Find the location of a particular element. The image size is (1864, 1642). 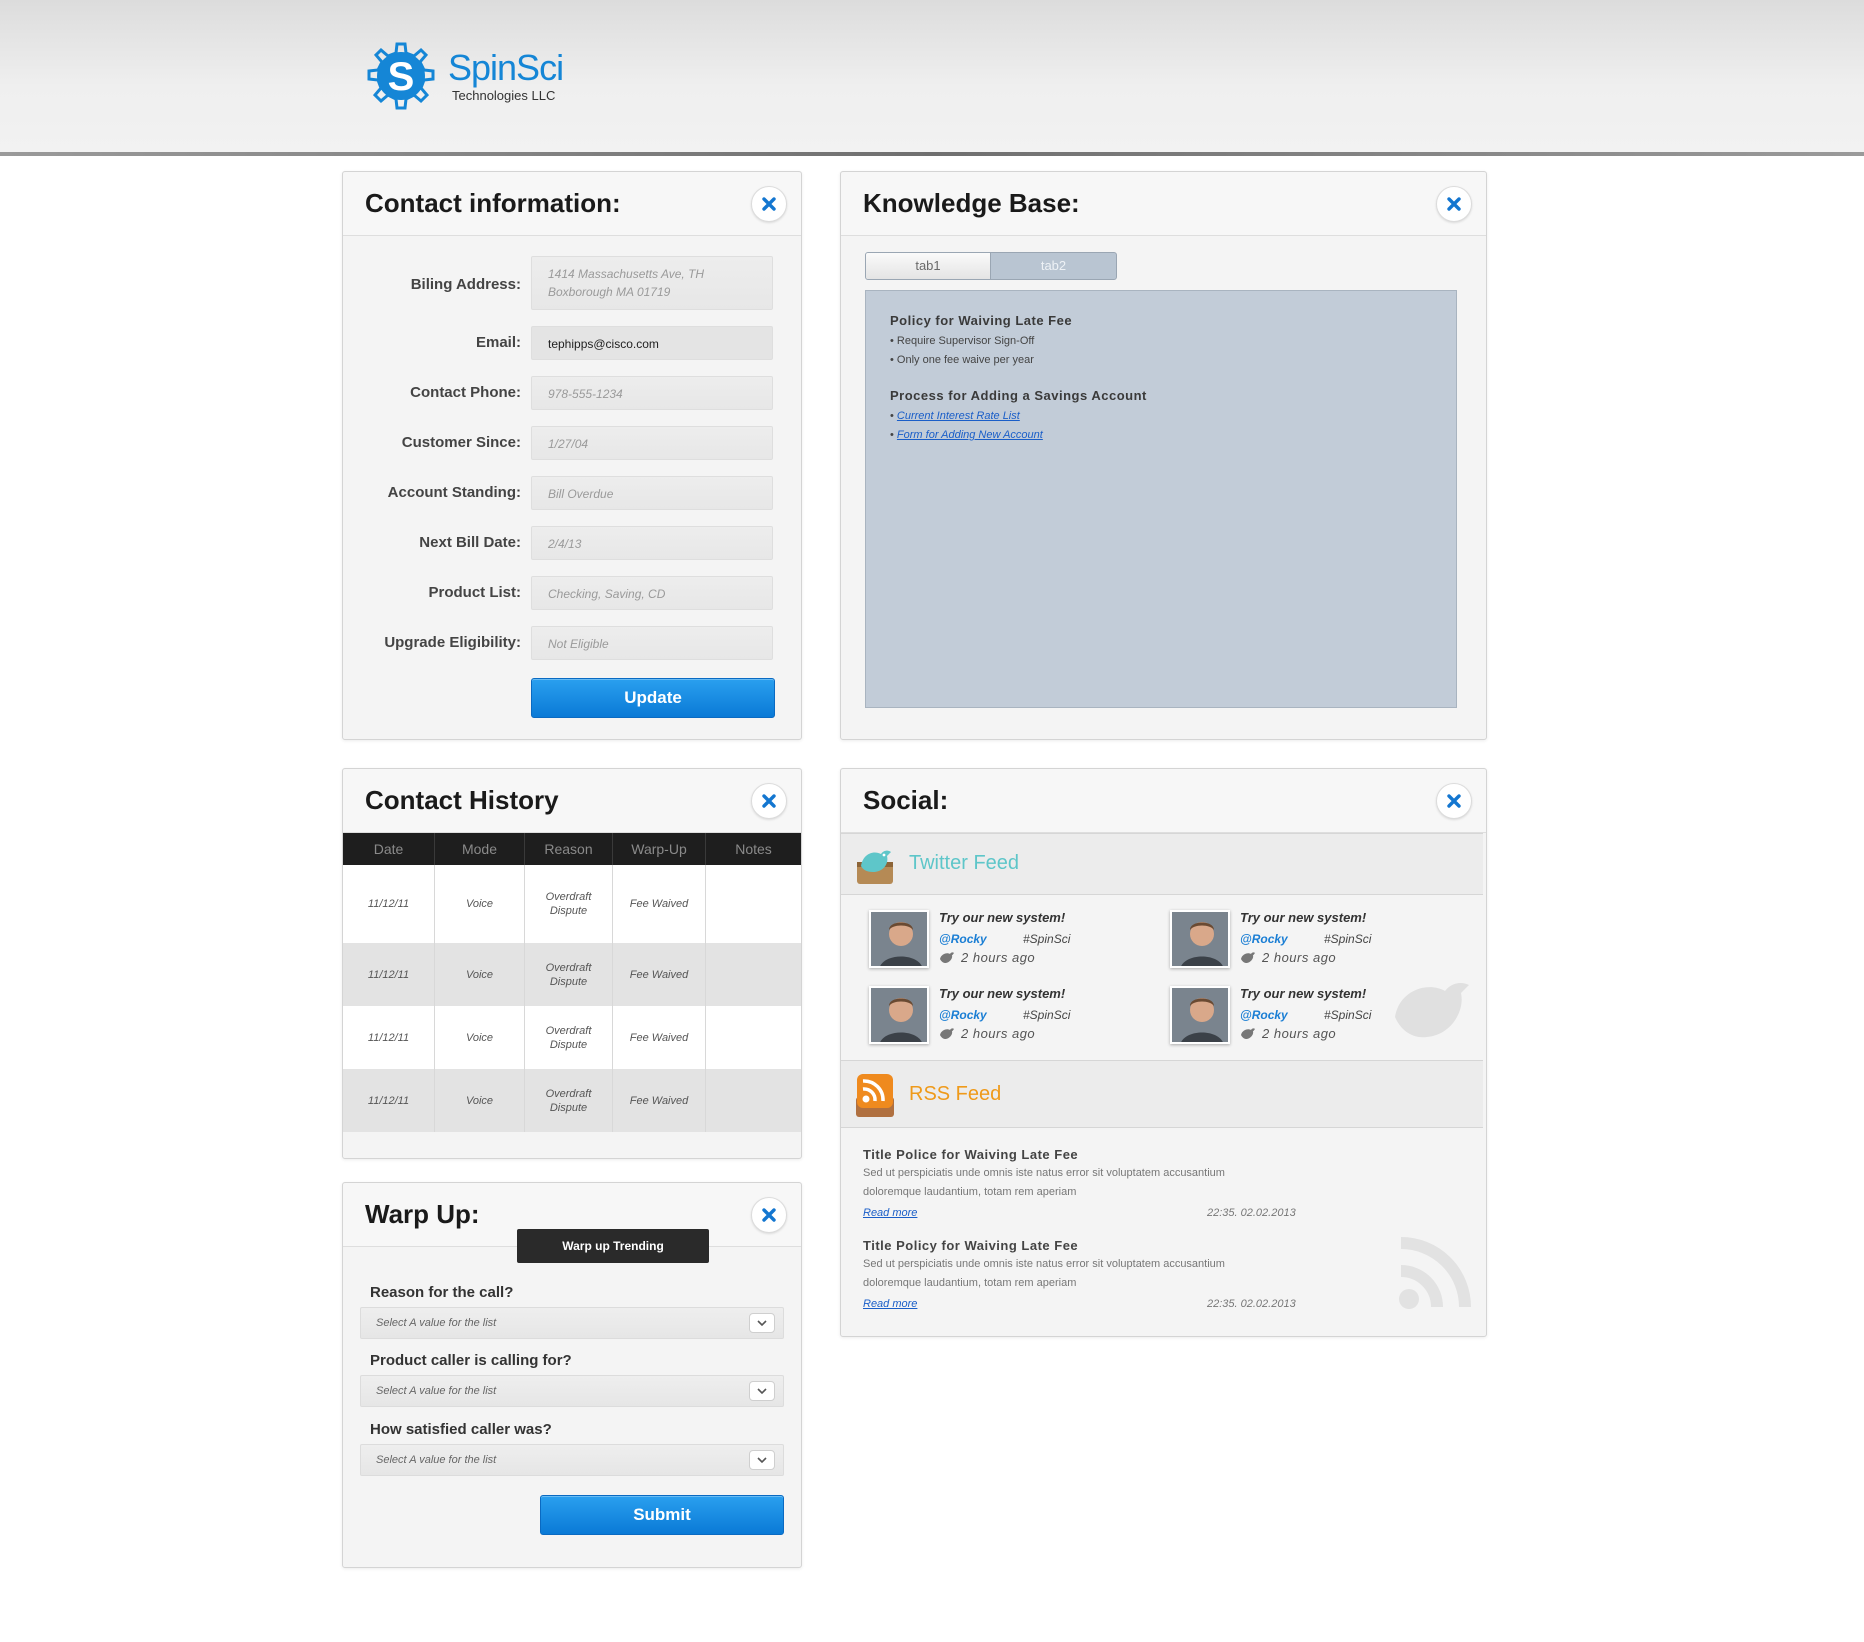

upgrade-eligibility-field: Not Eligible is located at coordinates (652, 643).